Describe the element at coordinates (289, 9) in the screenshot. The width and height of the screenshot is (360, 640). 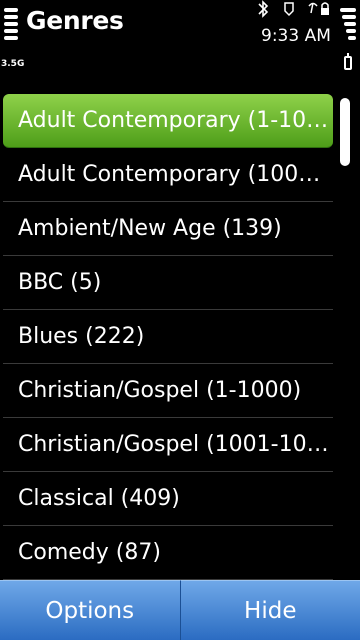
I see `alarm-icon` at that location.